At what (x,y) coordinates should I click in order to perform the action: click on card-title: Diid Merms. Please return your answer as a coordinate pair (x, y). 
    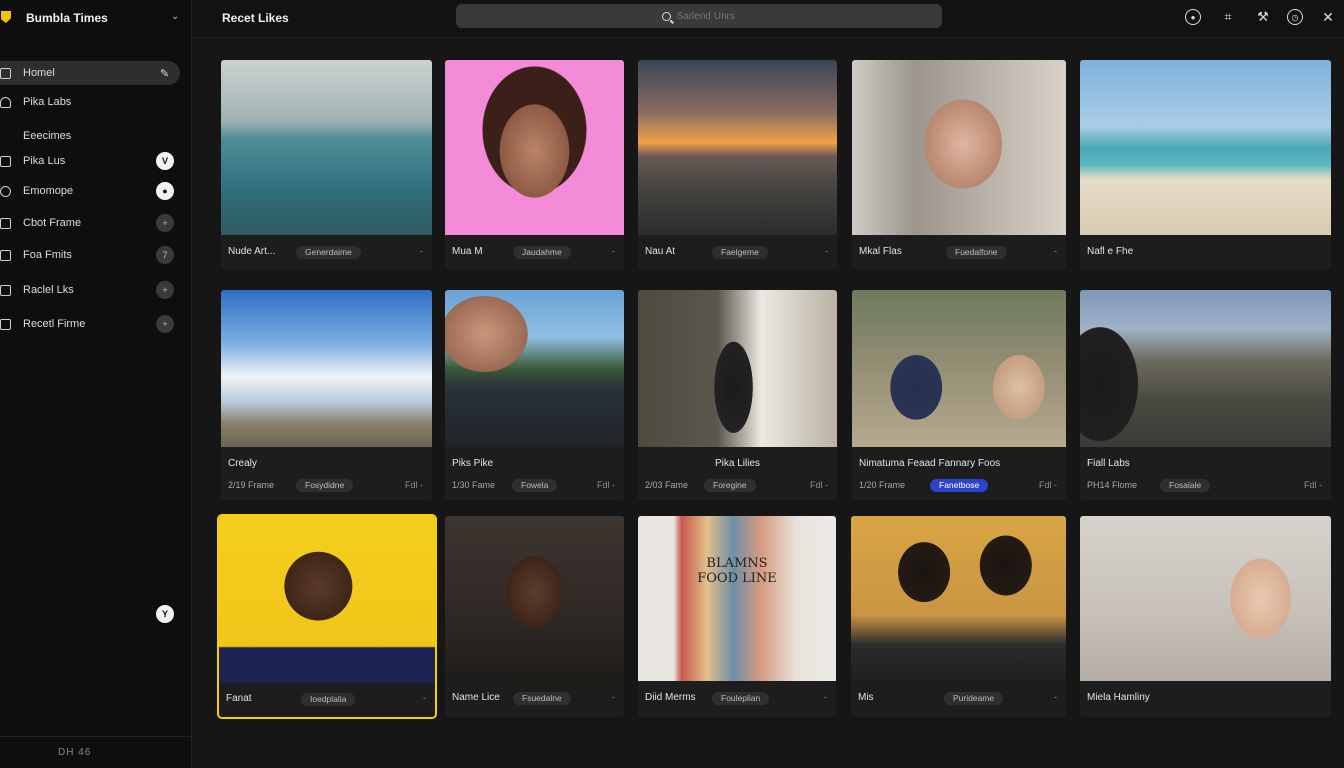
    Looking at the image, I should click on (670, 697).